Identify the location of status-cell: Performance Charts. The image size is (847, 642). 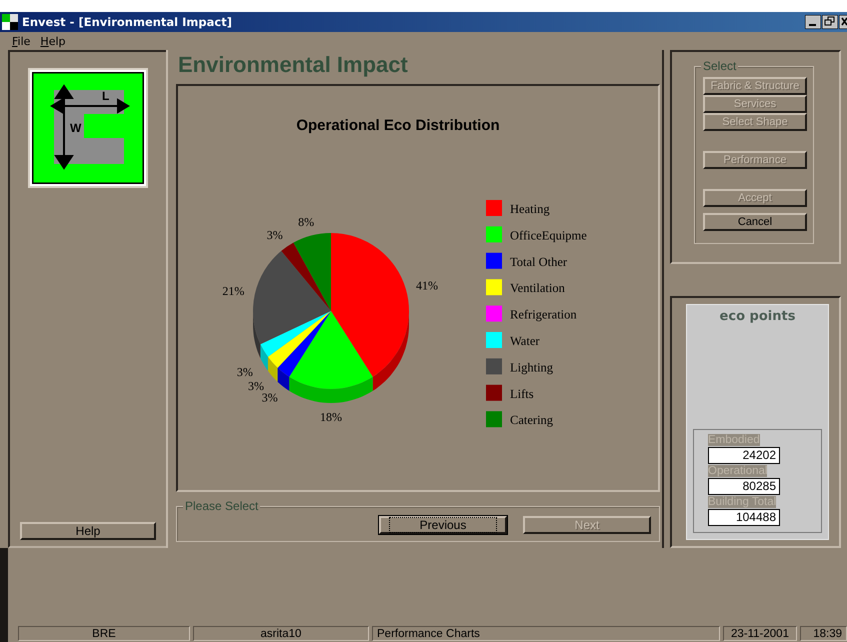
(546, 633).